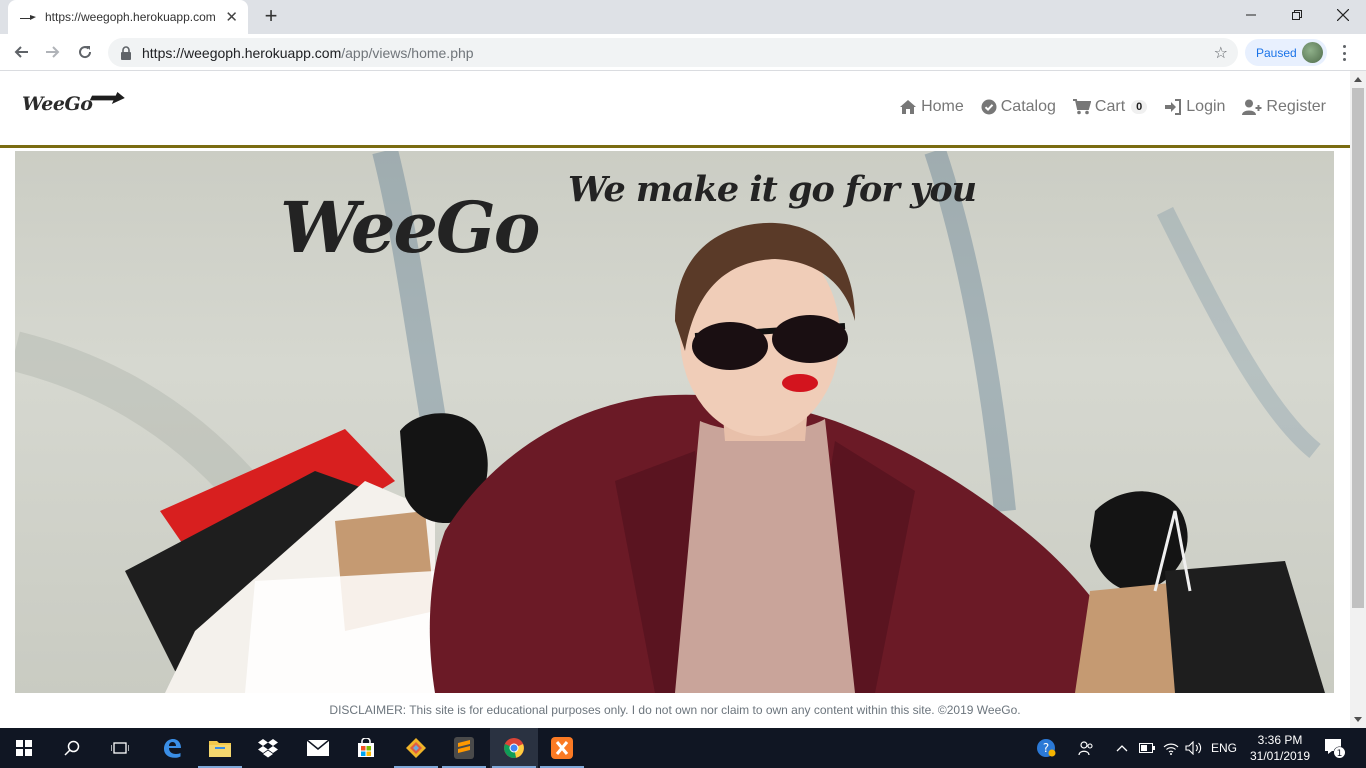 The height and width of the screenshot is (768, 1366). I want to click on tab-close-icon: ✕, so click(231, 17).